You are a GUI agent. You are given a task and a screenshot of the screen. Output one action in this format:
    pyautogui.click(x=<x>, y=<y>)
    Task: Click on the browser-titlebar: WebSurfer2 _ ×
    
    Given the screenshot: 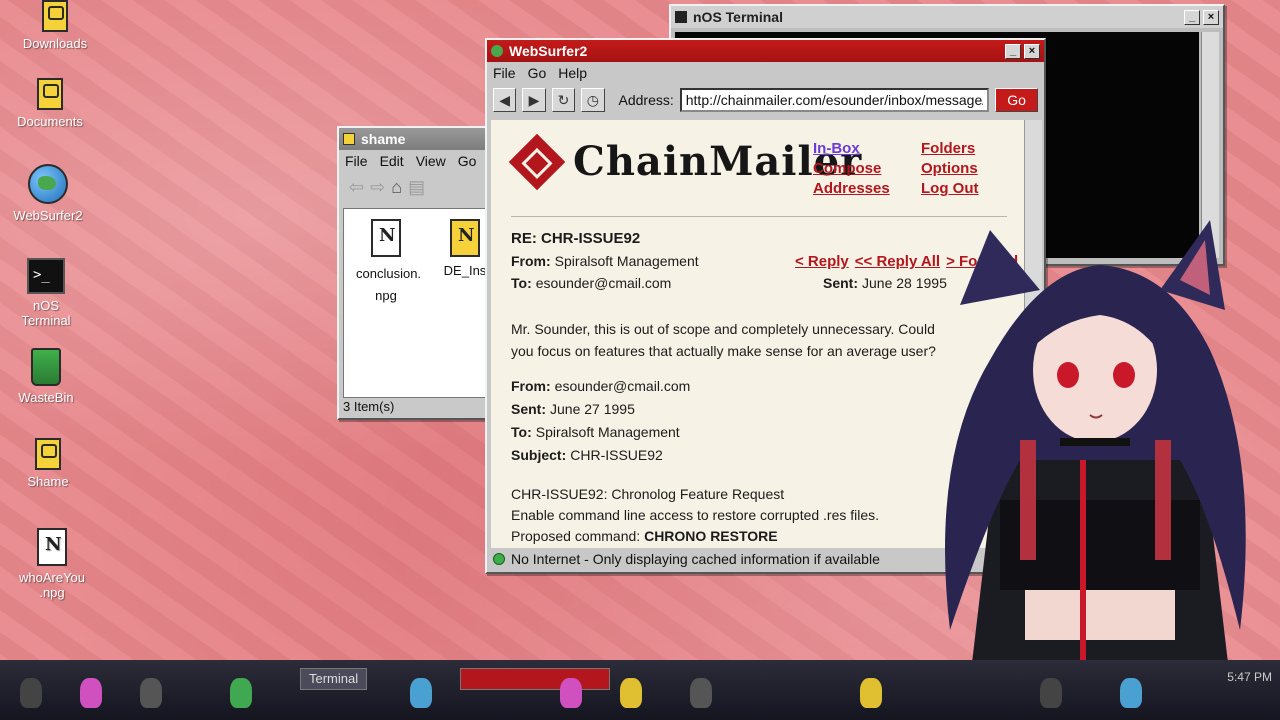 What is the action you would take?
    pyautogui.click(x=765, y=51)
    